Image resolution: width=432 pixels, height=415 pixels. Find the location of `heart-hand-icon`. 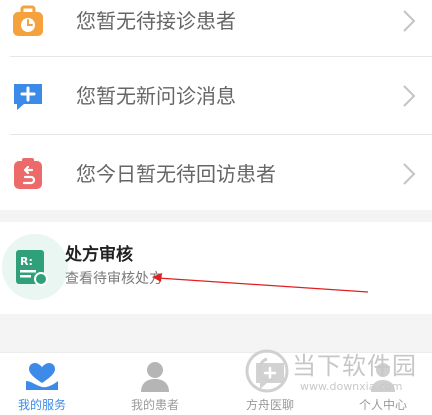

heart-hand-icon is located at coordinates (42, 376).